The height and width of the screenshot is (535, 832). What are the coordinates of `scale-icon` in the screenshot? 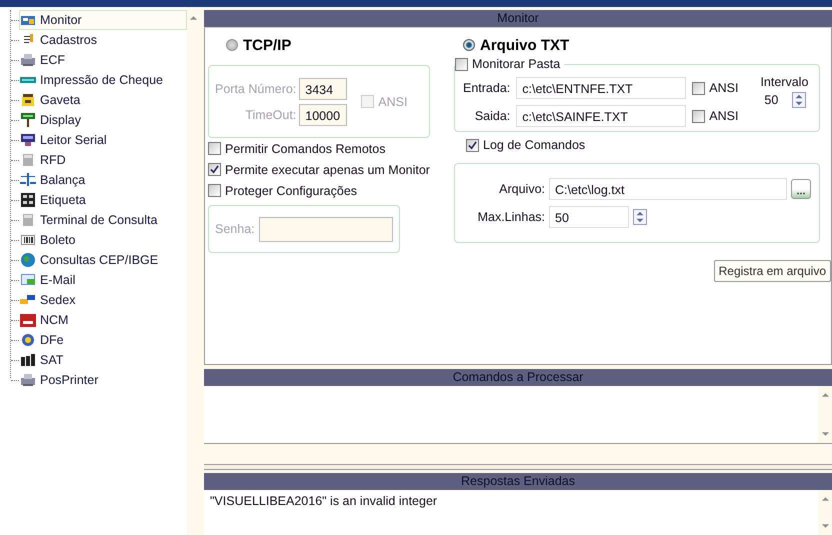 It's located at (28, 180).